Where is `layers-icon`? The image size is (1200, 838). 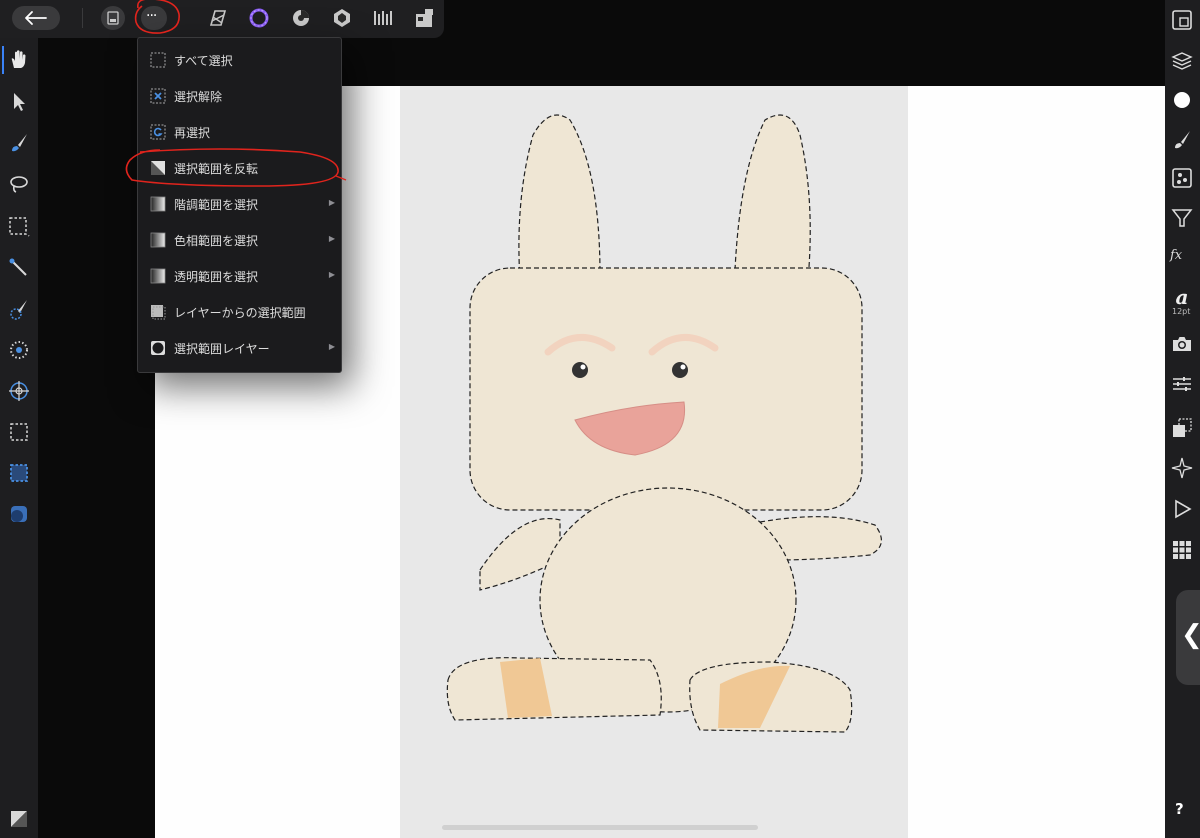
layers-icon is located at coordinates (1182, 60).